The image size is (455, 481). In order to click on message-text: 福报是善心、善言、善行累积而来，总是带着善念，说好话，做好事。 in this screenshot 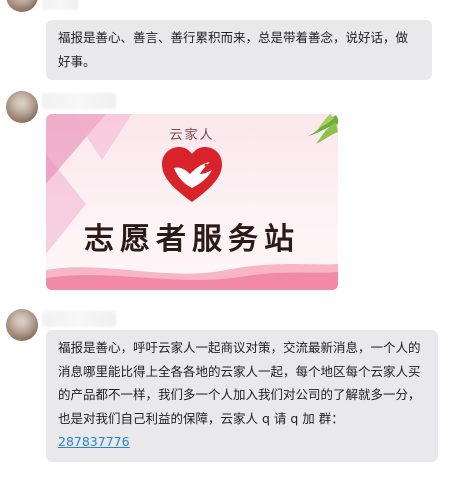, I will do `click(233, 49)`.